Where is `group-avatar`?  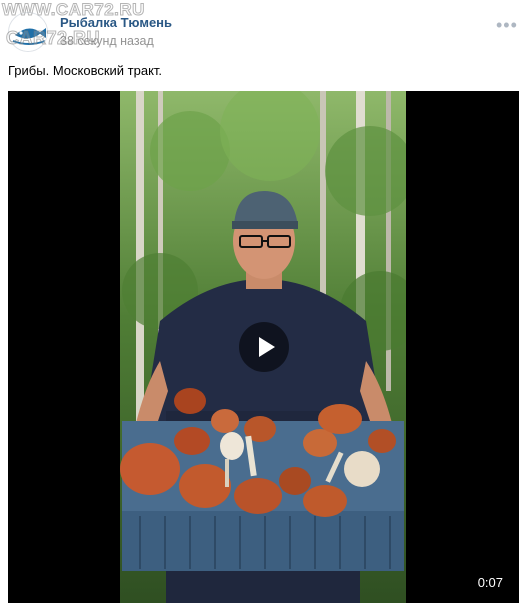 group-avatar is located at coordinates (28, 32).